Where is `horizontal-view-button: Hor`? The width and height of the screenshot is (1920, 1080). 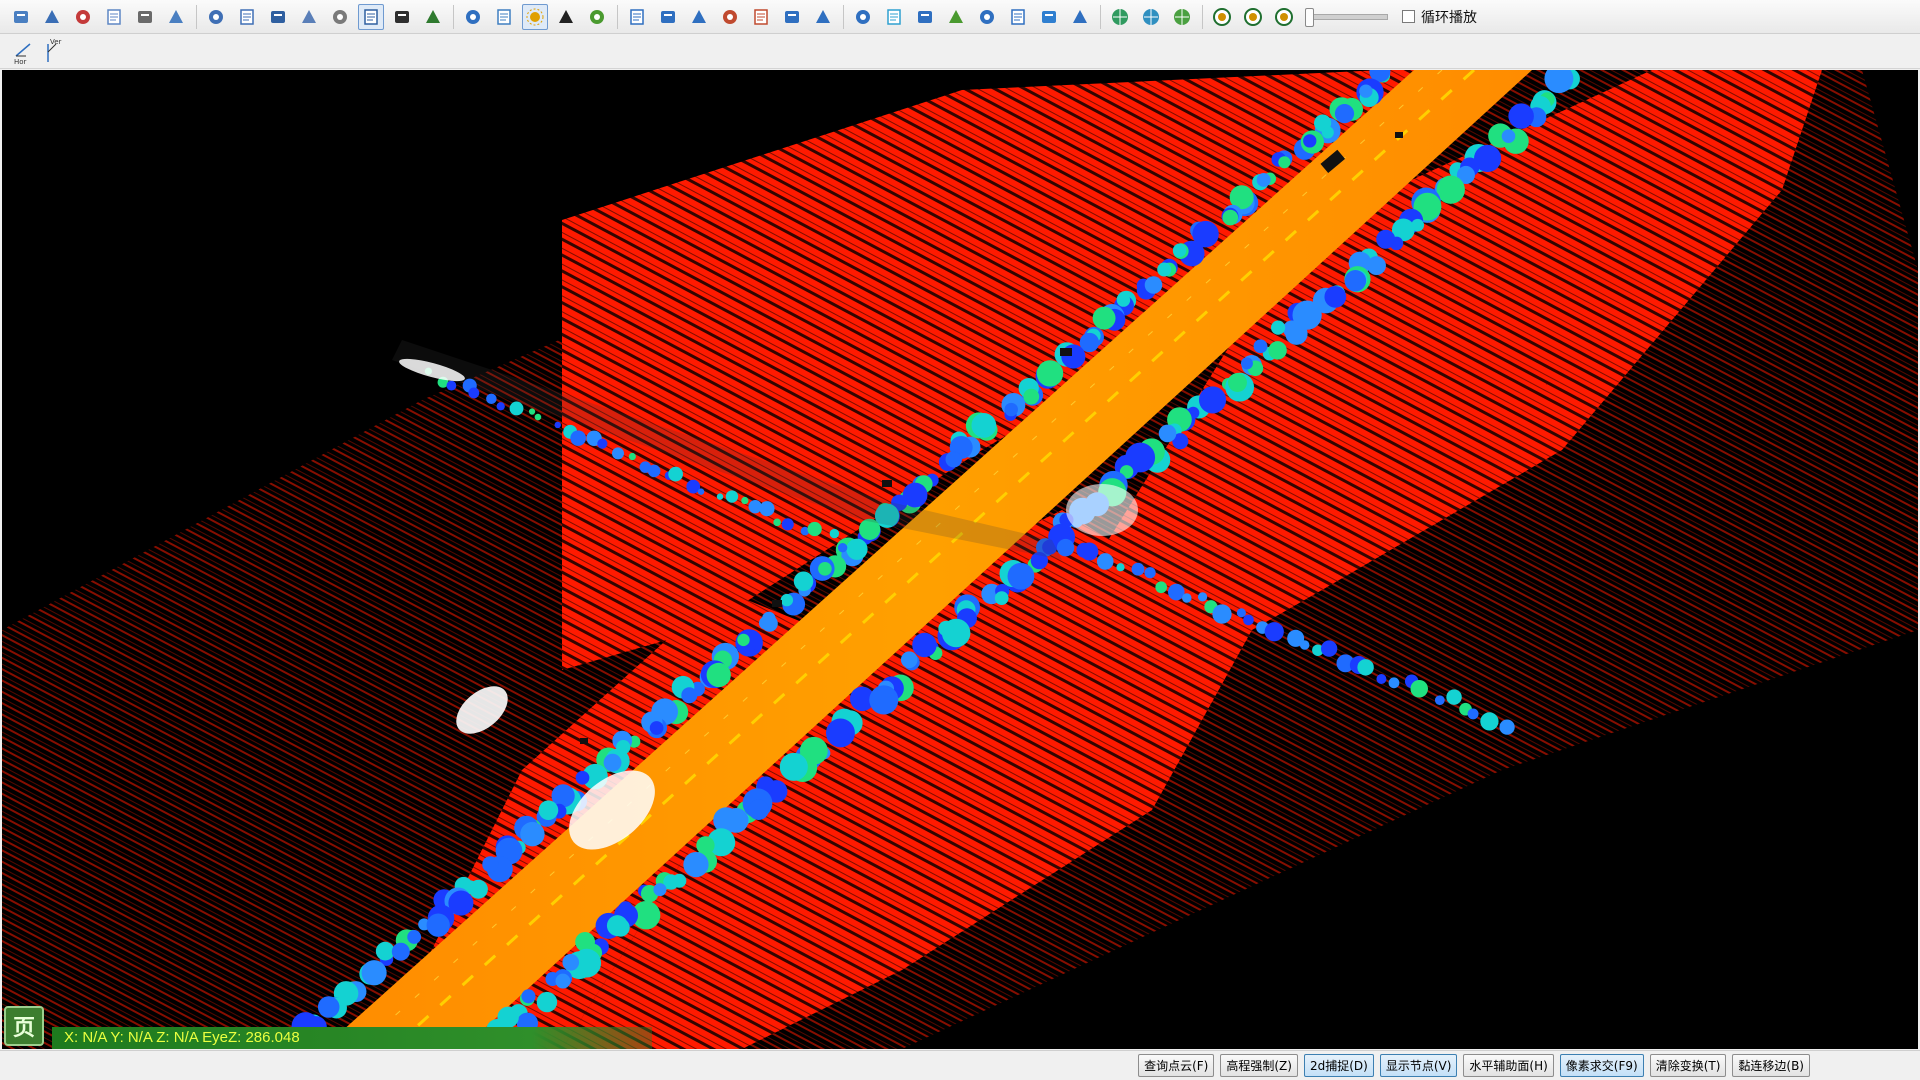 horizontal-view-button: Hor is located at coordinates (25, 52).